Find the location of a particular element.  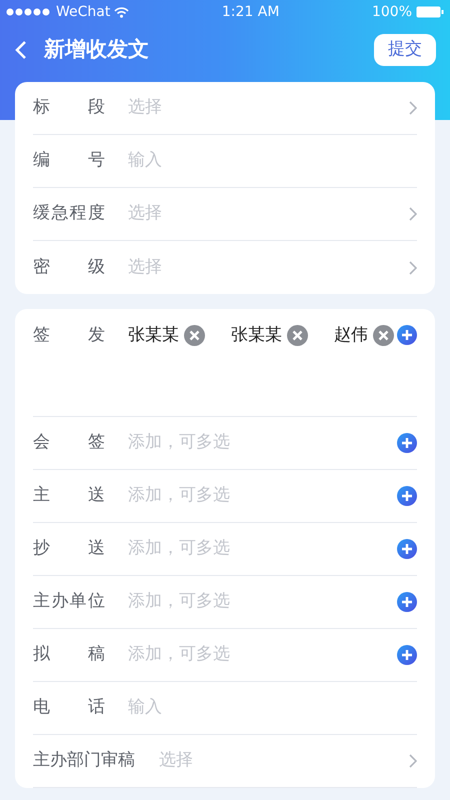

field-label: 主办单位 is located at coordinates (69, 602).